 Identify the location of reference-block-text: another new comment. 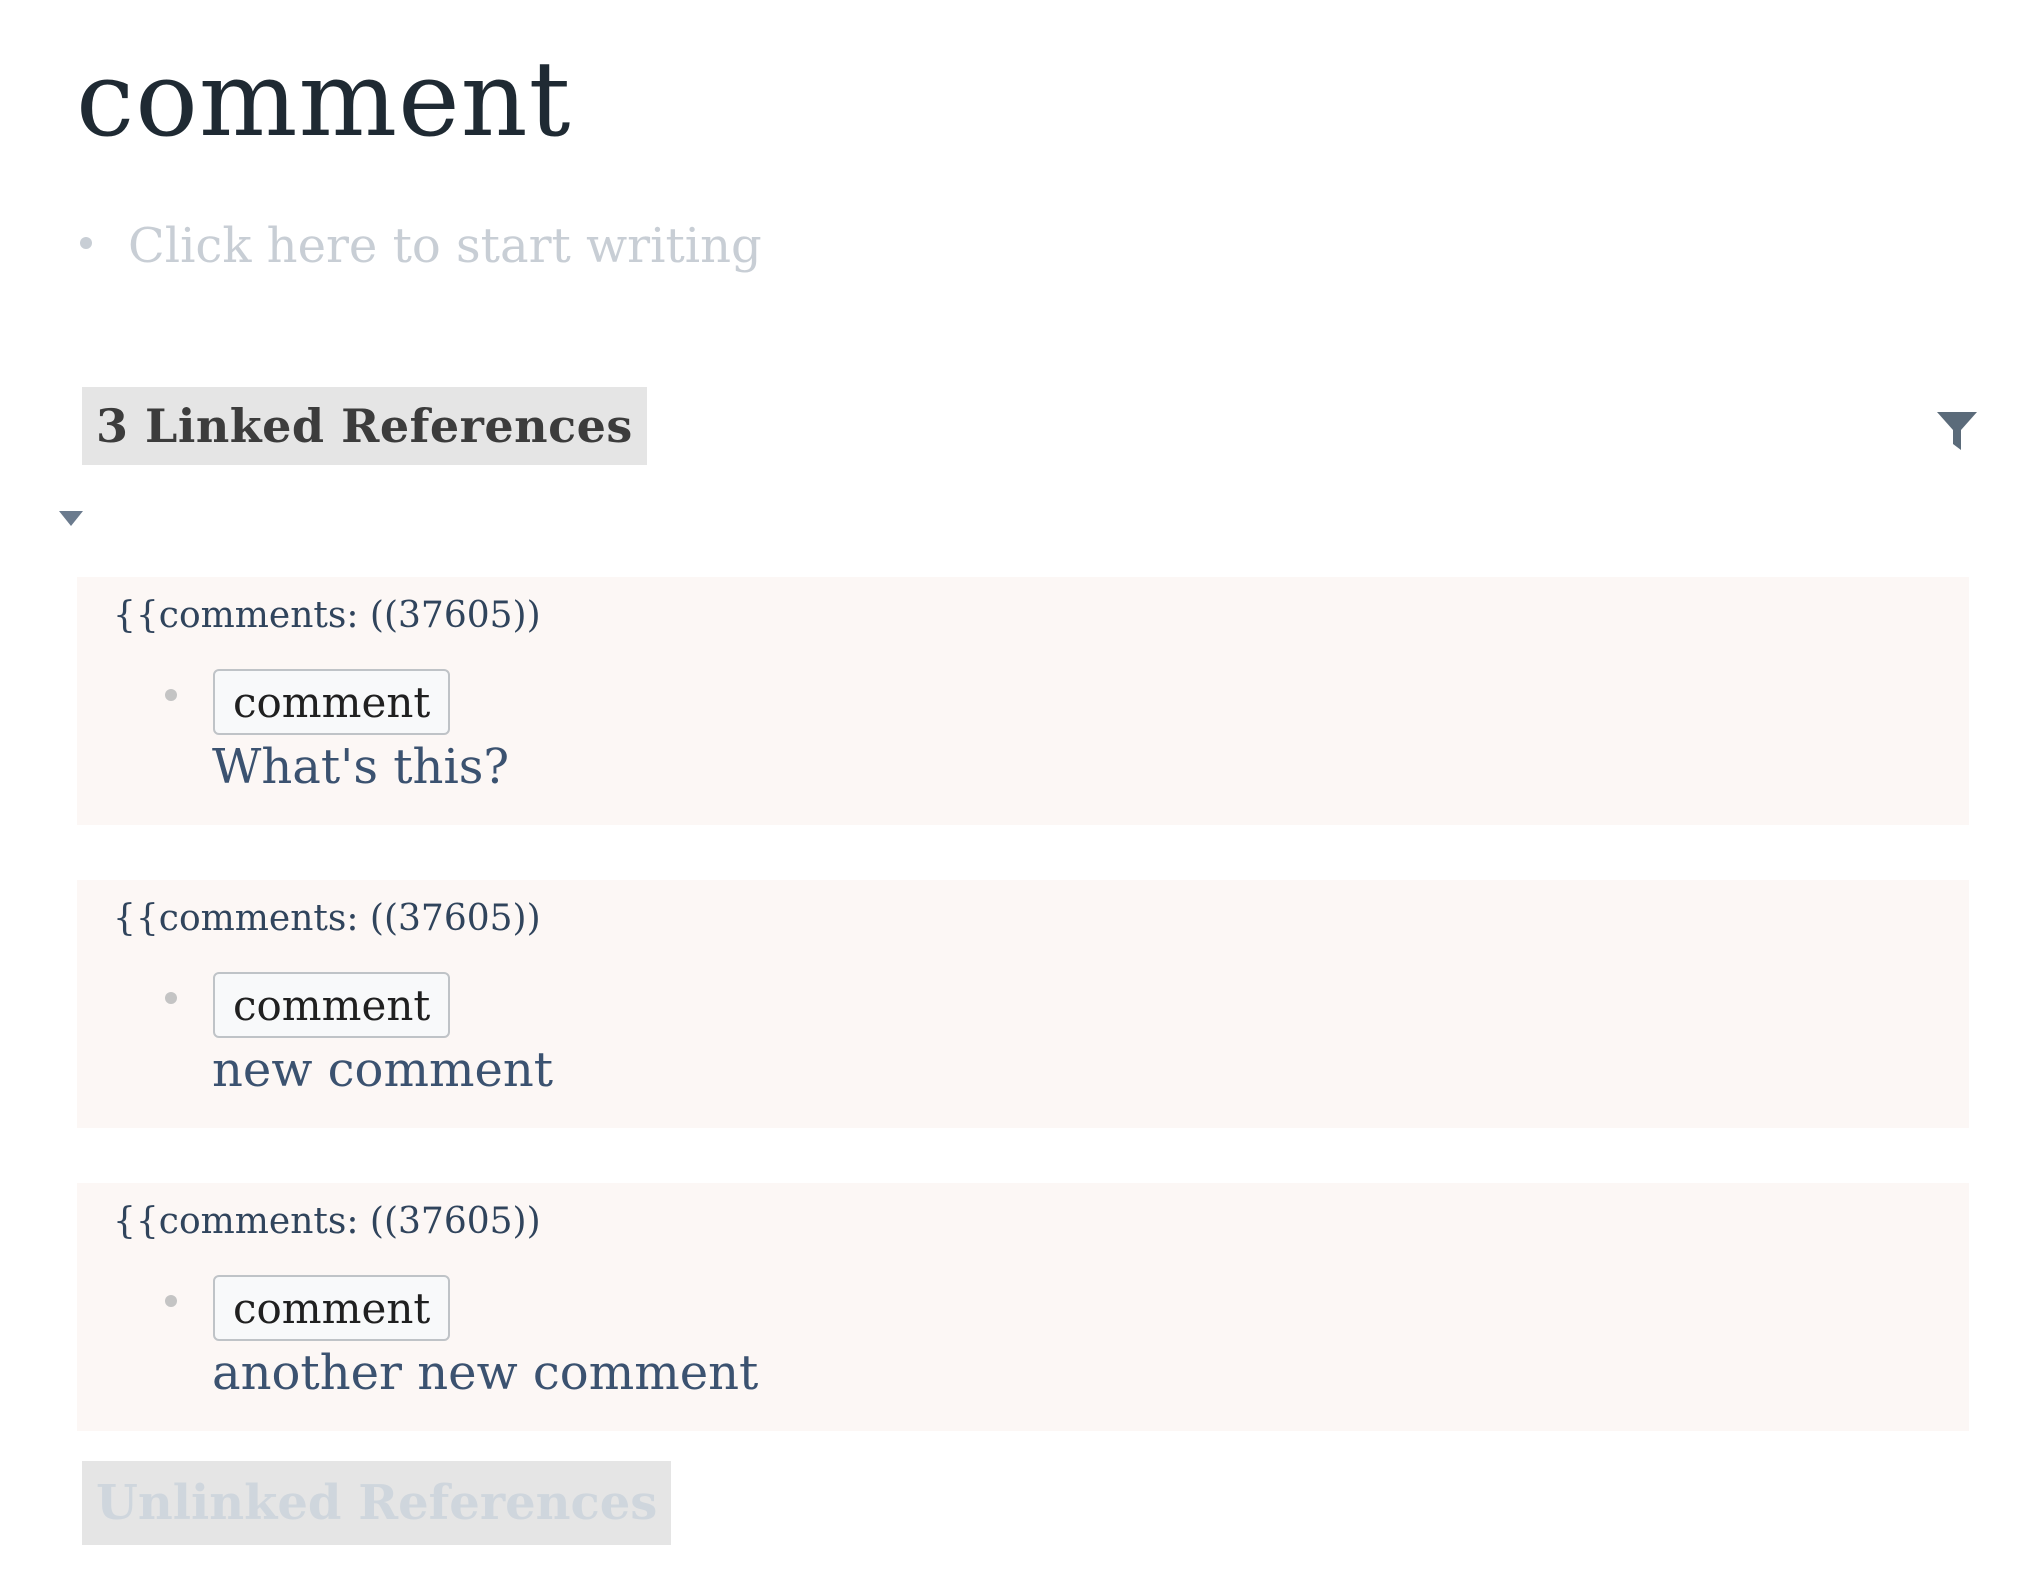
(485, 1373).